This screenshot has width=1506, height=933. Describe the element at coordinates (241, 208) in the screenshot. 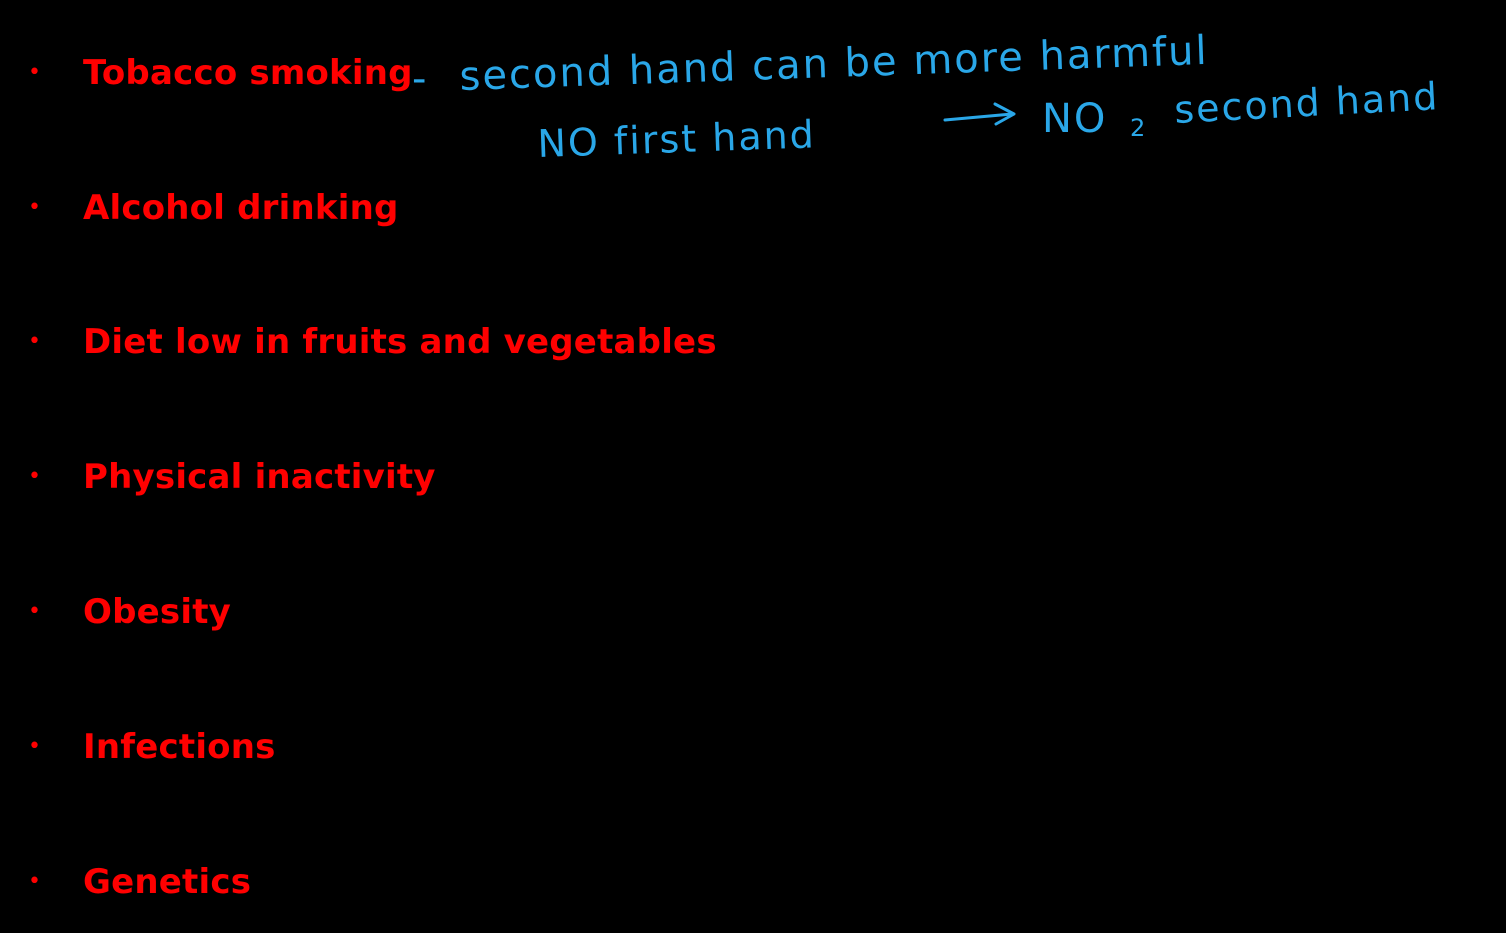

I see `bullet-text: Alcohol drinking` at that location.